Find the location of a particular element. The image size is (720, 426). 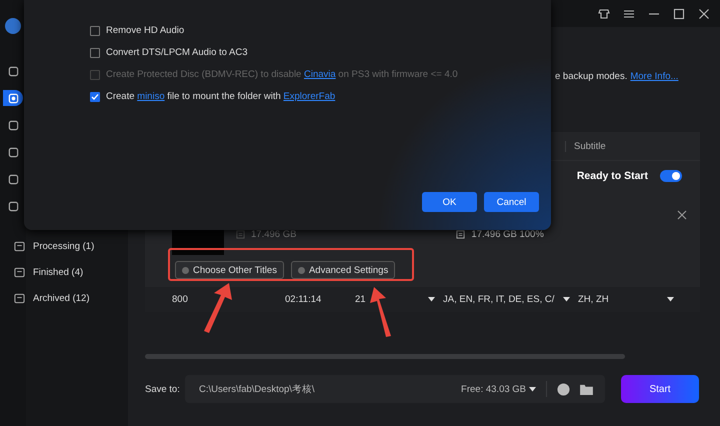

save-path-field: C:\Users\fab\Desktop\考核\ Free: 43.03 GB is located at coordinates (395, 389).